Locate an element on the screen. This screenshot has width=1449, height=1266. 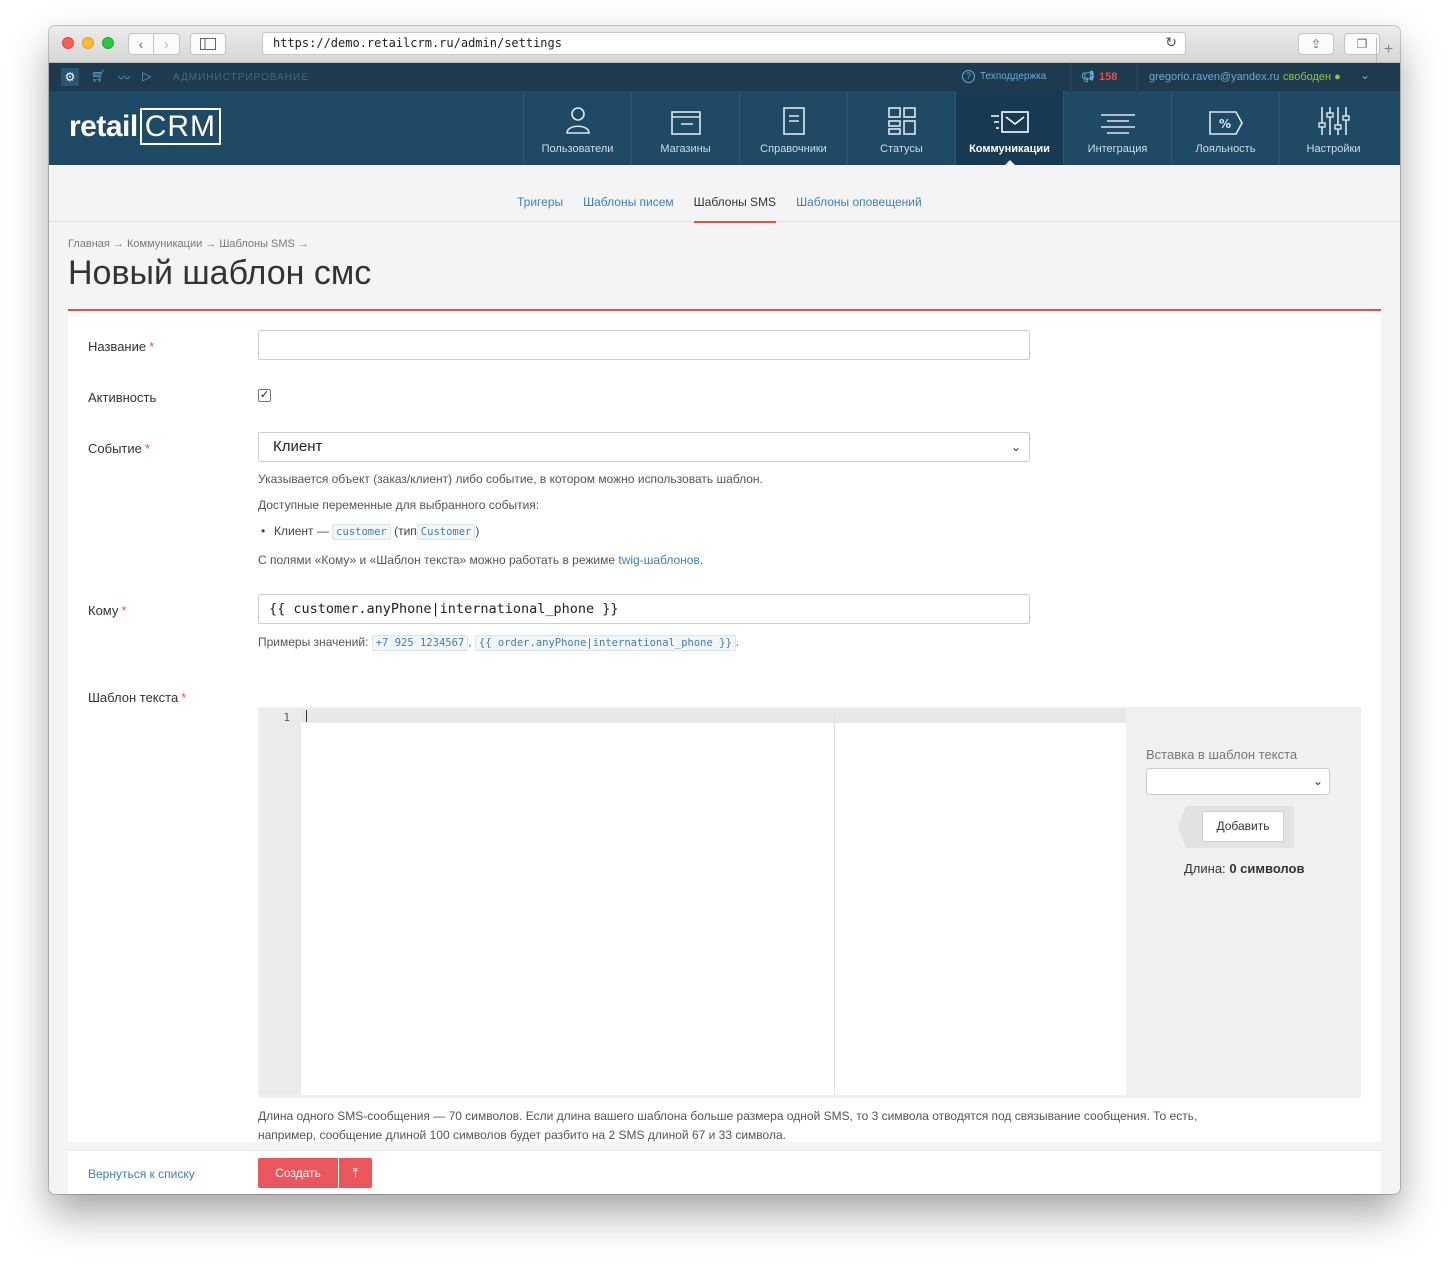
tab-email-templates: Шаблоны писем is located at coordinates (628, 209).